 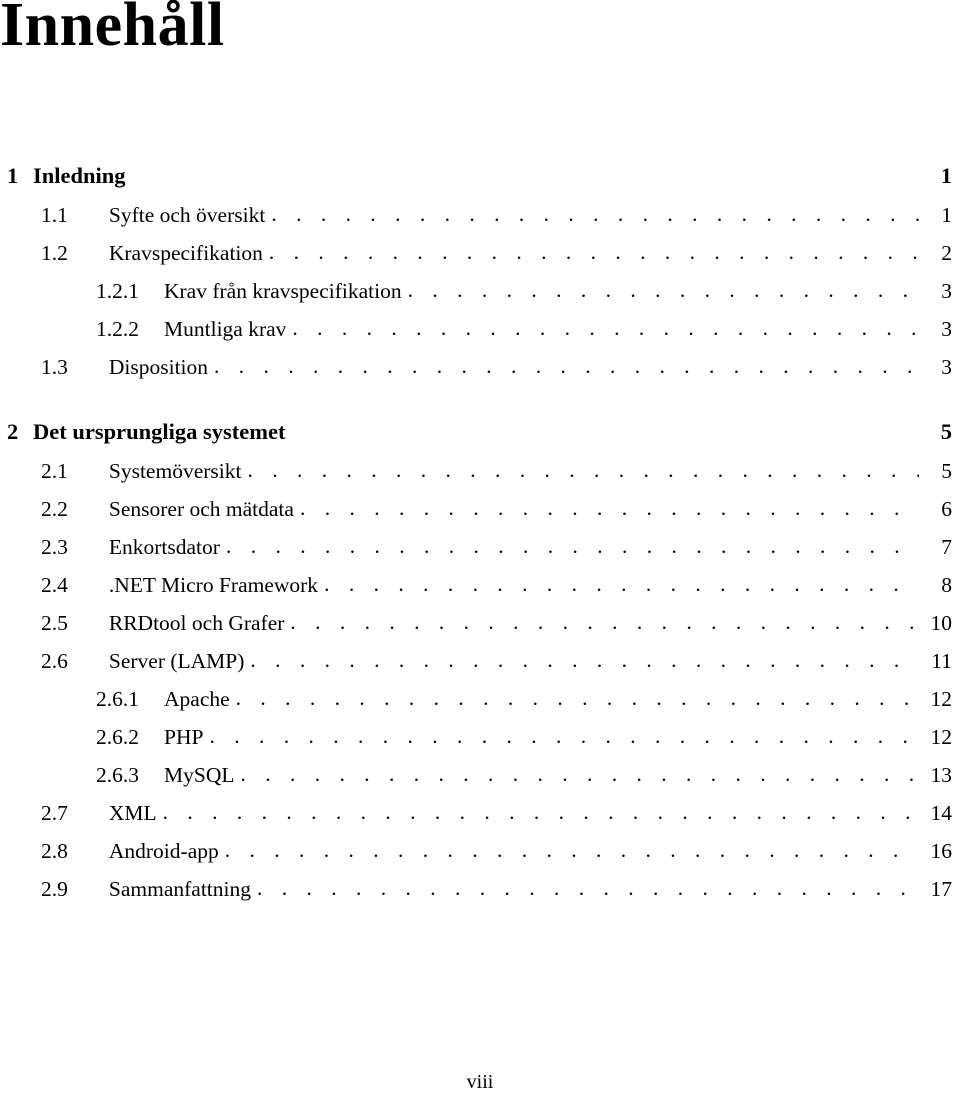 What do you see at coordinates (117, 699) in the screenshot?
I see `toc-entry-number: 2.6.1` at bounding box center [117, 699].